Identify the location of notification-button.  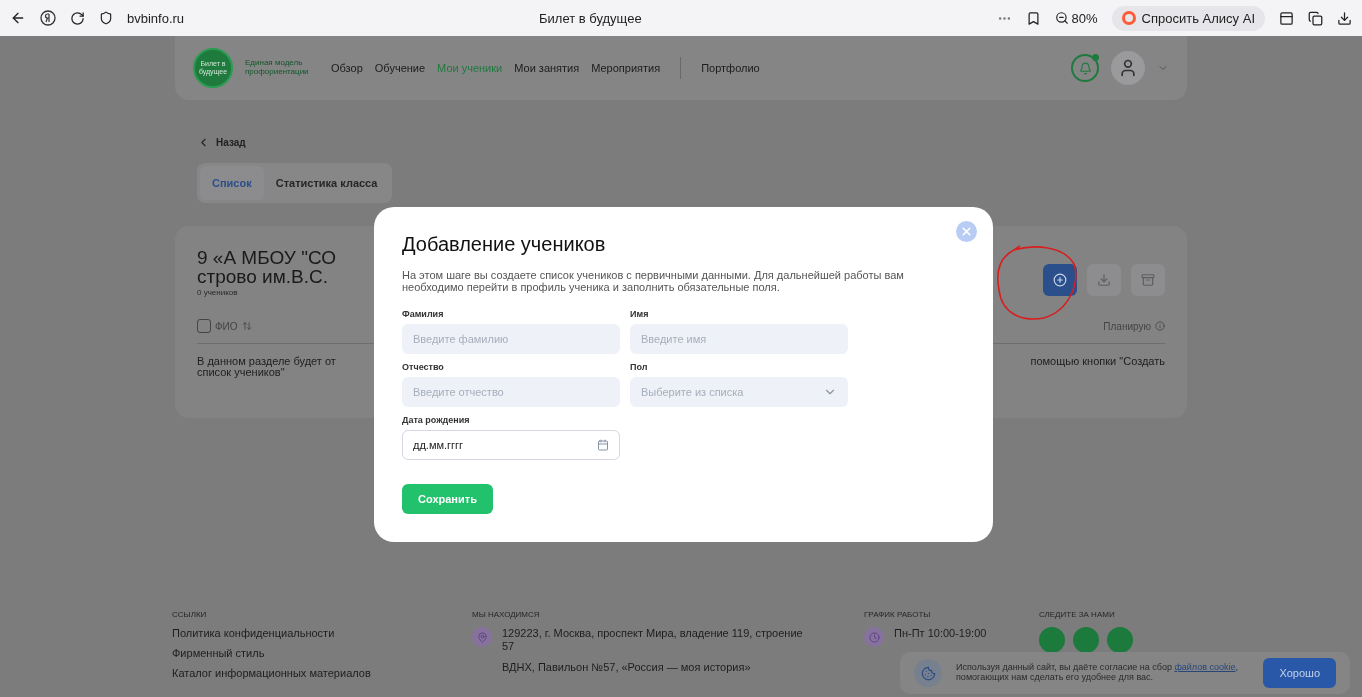
(1085, 68).